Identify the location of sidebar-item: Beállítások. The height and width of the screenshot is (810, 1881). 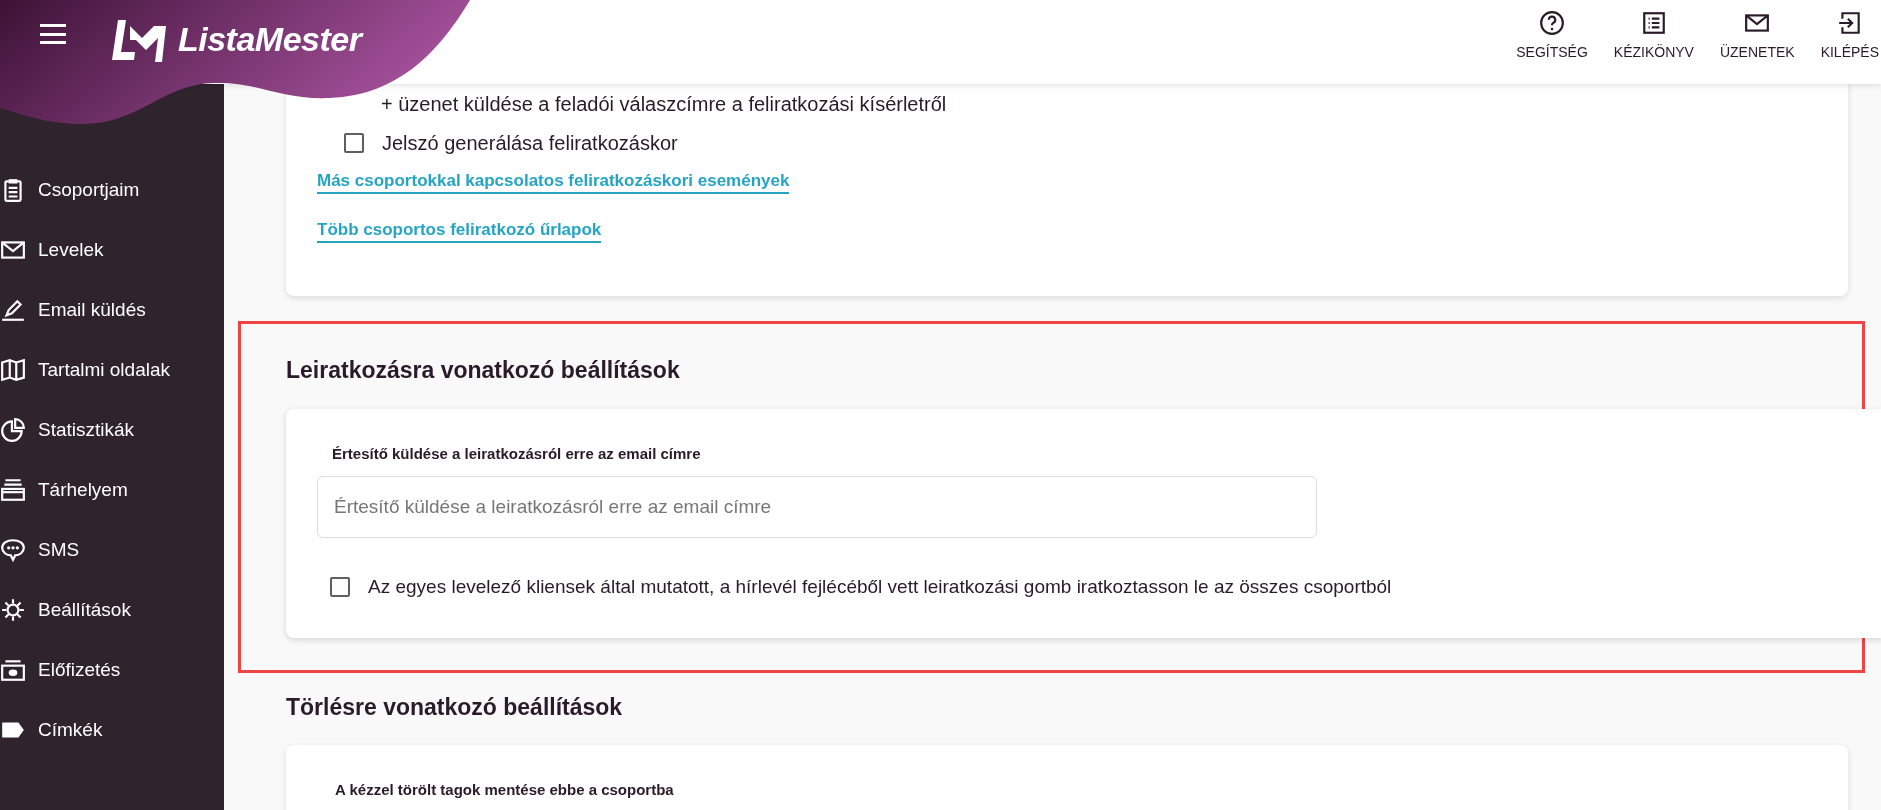
(112, 610).